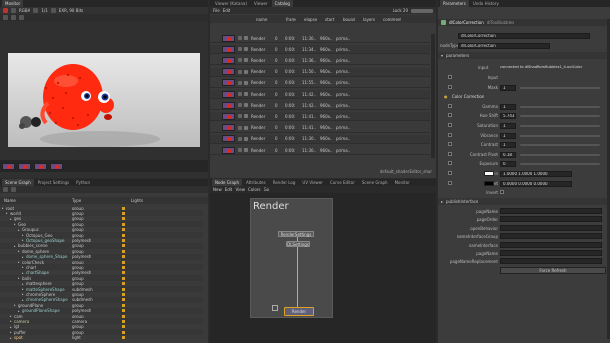 The height and width of the screenshot is (343, 610). What do you see at coordinates (446, 96) in the screenshot?
I see `collapse-icon: ●` at bounding box center [446, 96].